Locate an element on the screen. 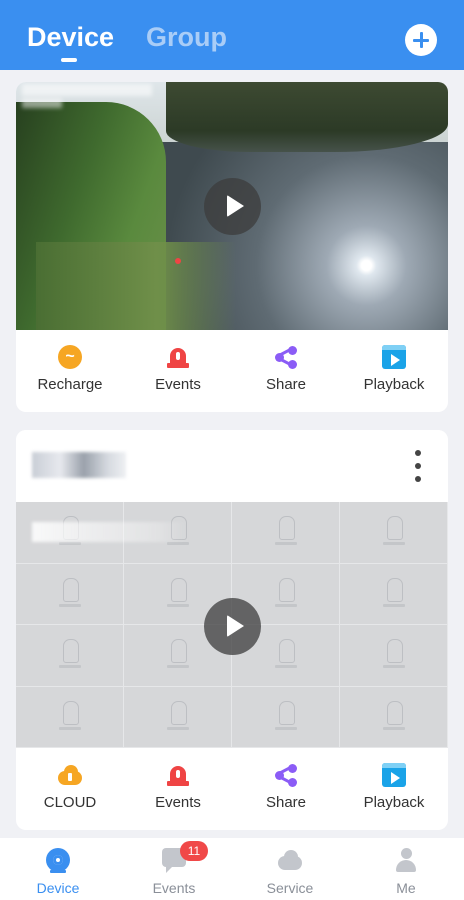 This screenshot has width=464, height=900. events-notification-dot is located at coordinates (178, 261).